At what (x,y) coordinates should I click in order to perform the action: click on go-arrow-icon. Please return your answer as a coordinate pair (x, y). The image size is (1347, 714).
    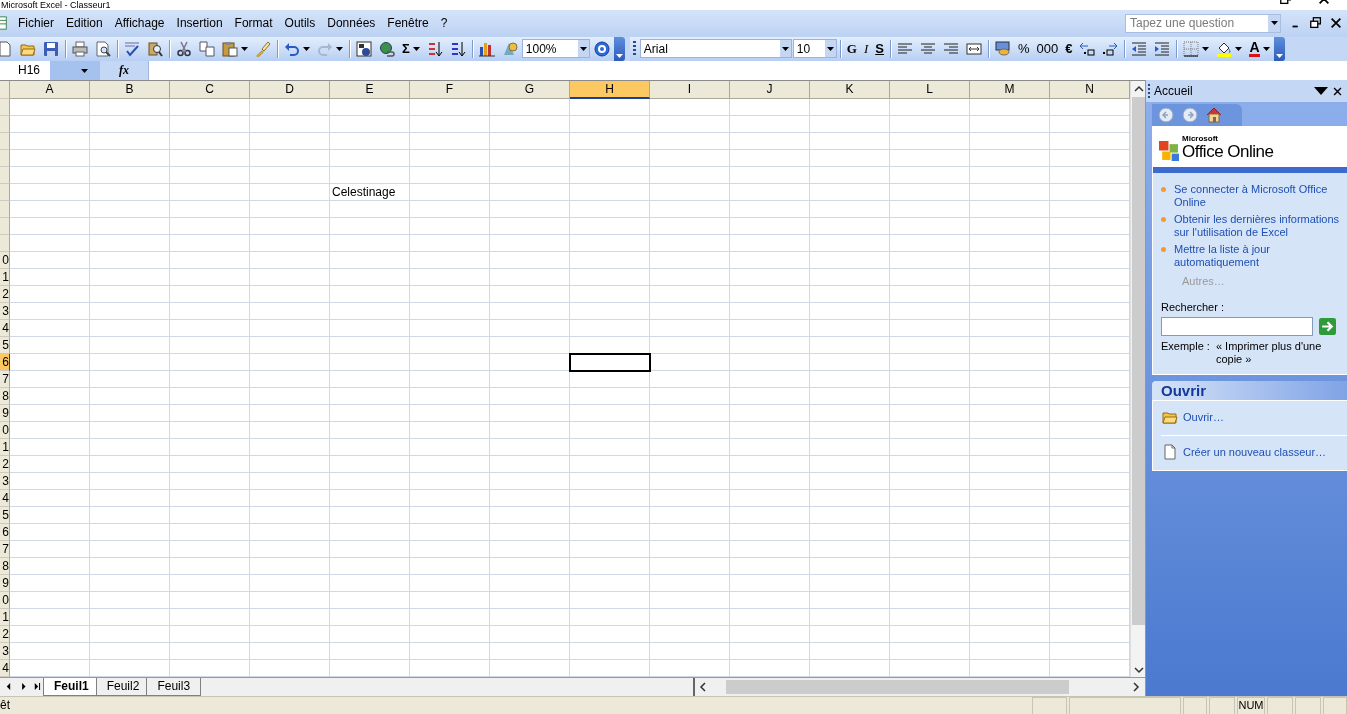
    Looking at the image, I should click on (1327, 327).